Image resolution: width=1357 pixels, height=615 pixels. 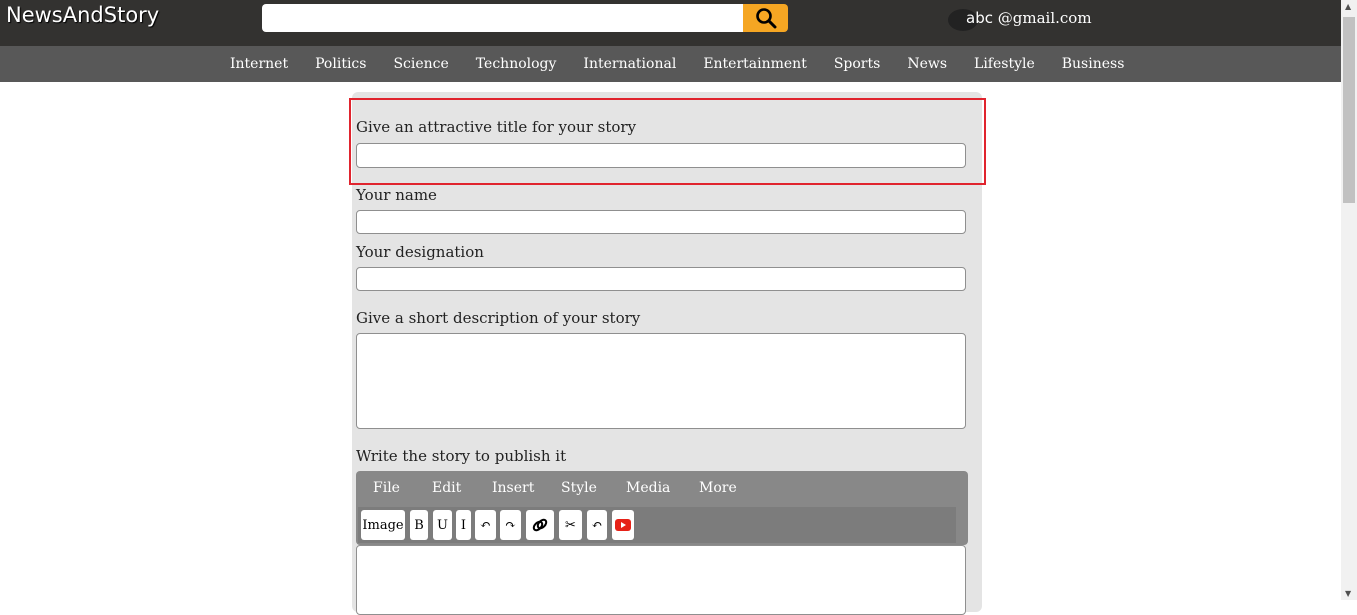 I want to click on redo-button: ↷, so click(x=510, y=525).